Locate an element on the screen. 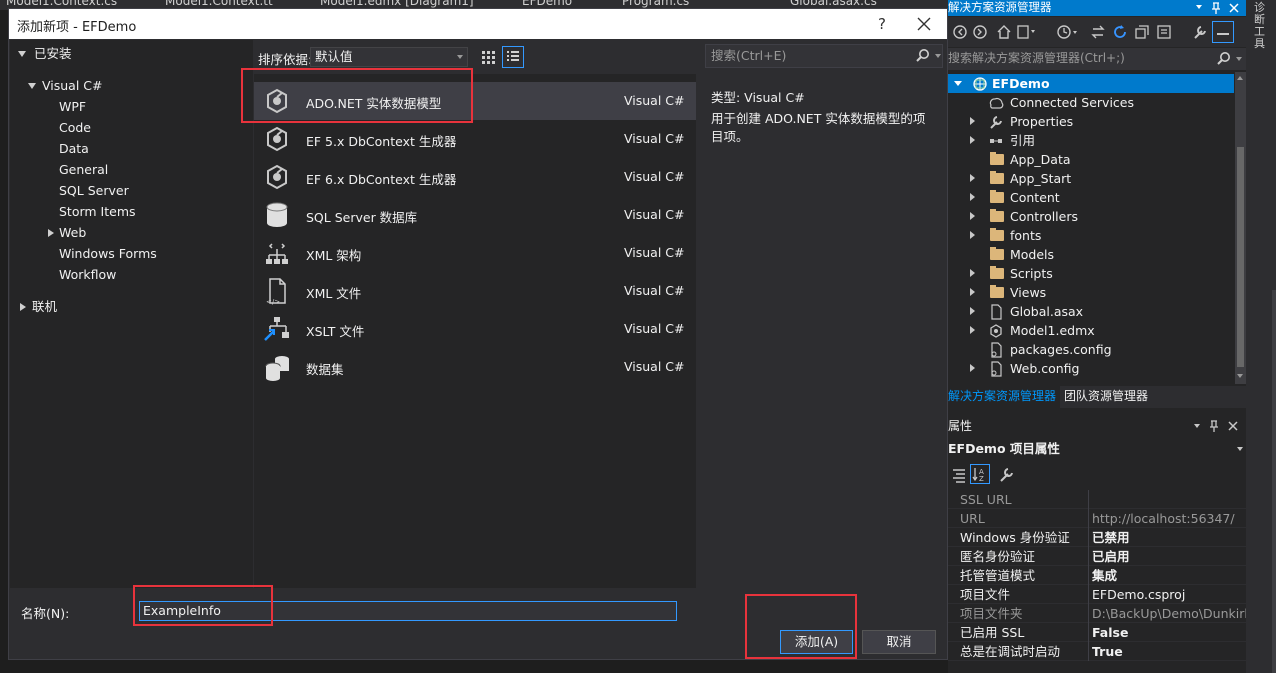 This screenshot has width=1276, height=673. tree-node-app-start: App_Start is located at coordinates (1091, 178).